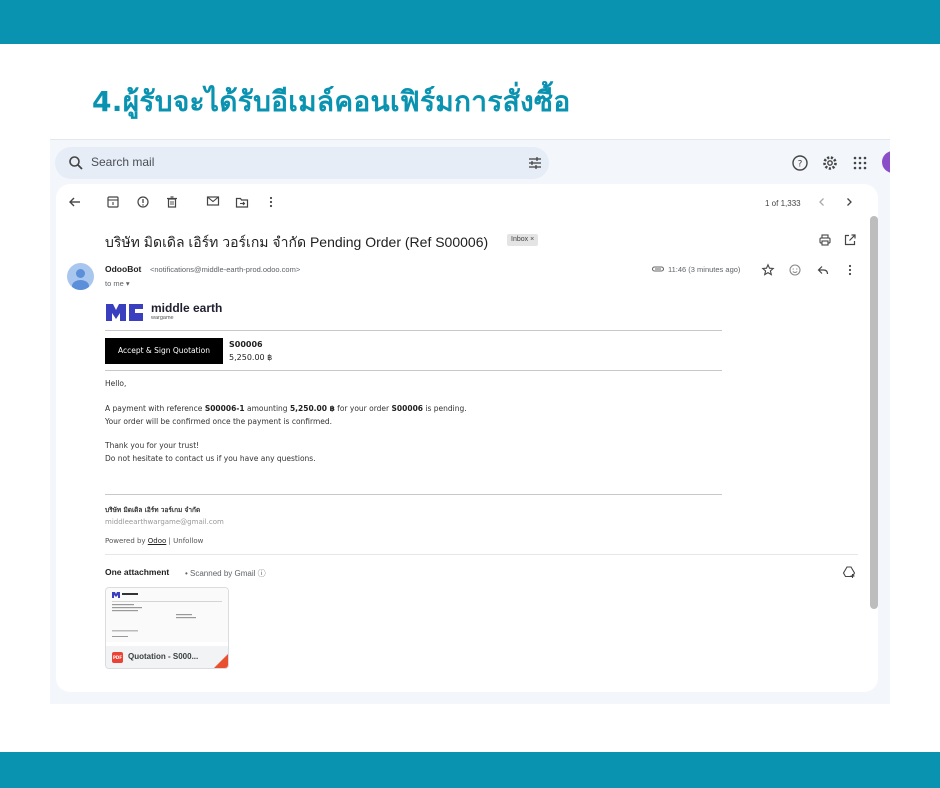 The width and height of the screenshot is (940, 788). Describe the element at coordinates (246, 344) in the screenshot. I see `order-reference: S00006` at that location.